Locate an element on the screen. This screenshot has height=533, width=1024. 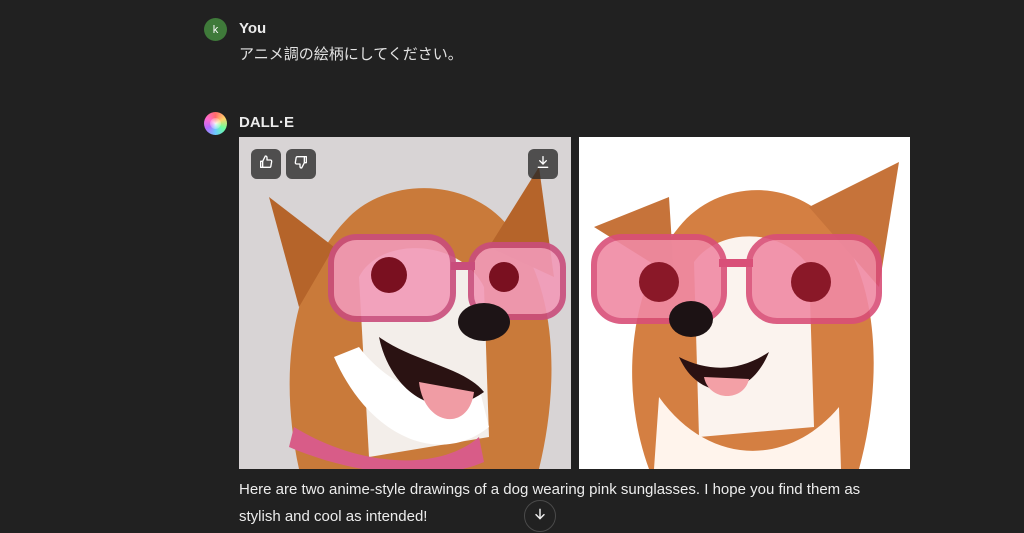
user-avatar-letter: k is located at coordinates (215, 29).